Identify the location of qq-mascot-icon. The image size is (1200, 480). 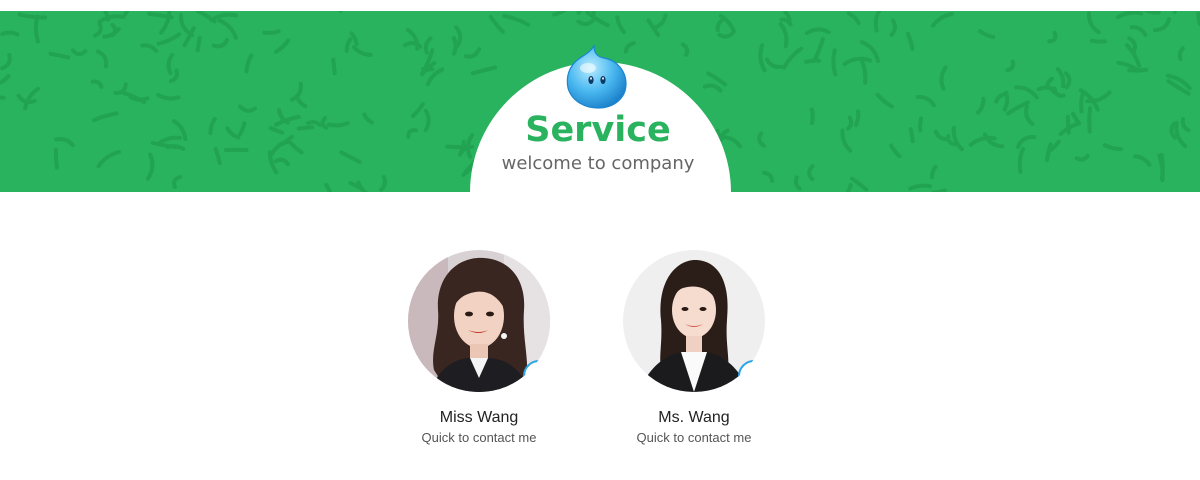
(596, 76).